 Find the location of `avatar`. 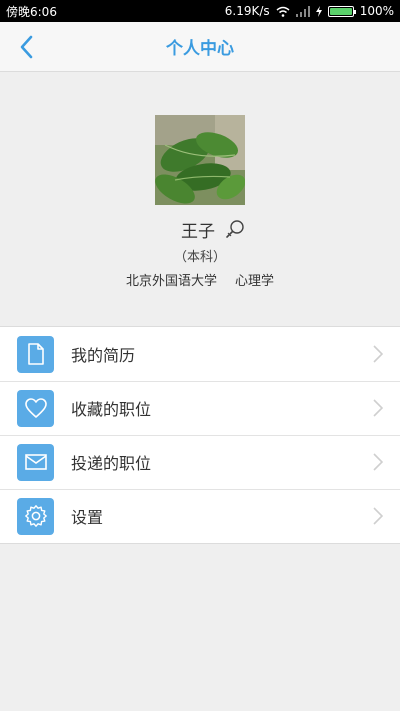

avatar is located at coordinates (200, 160).